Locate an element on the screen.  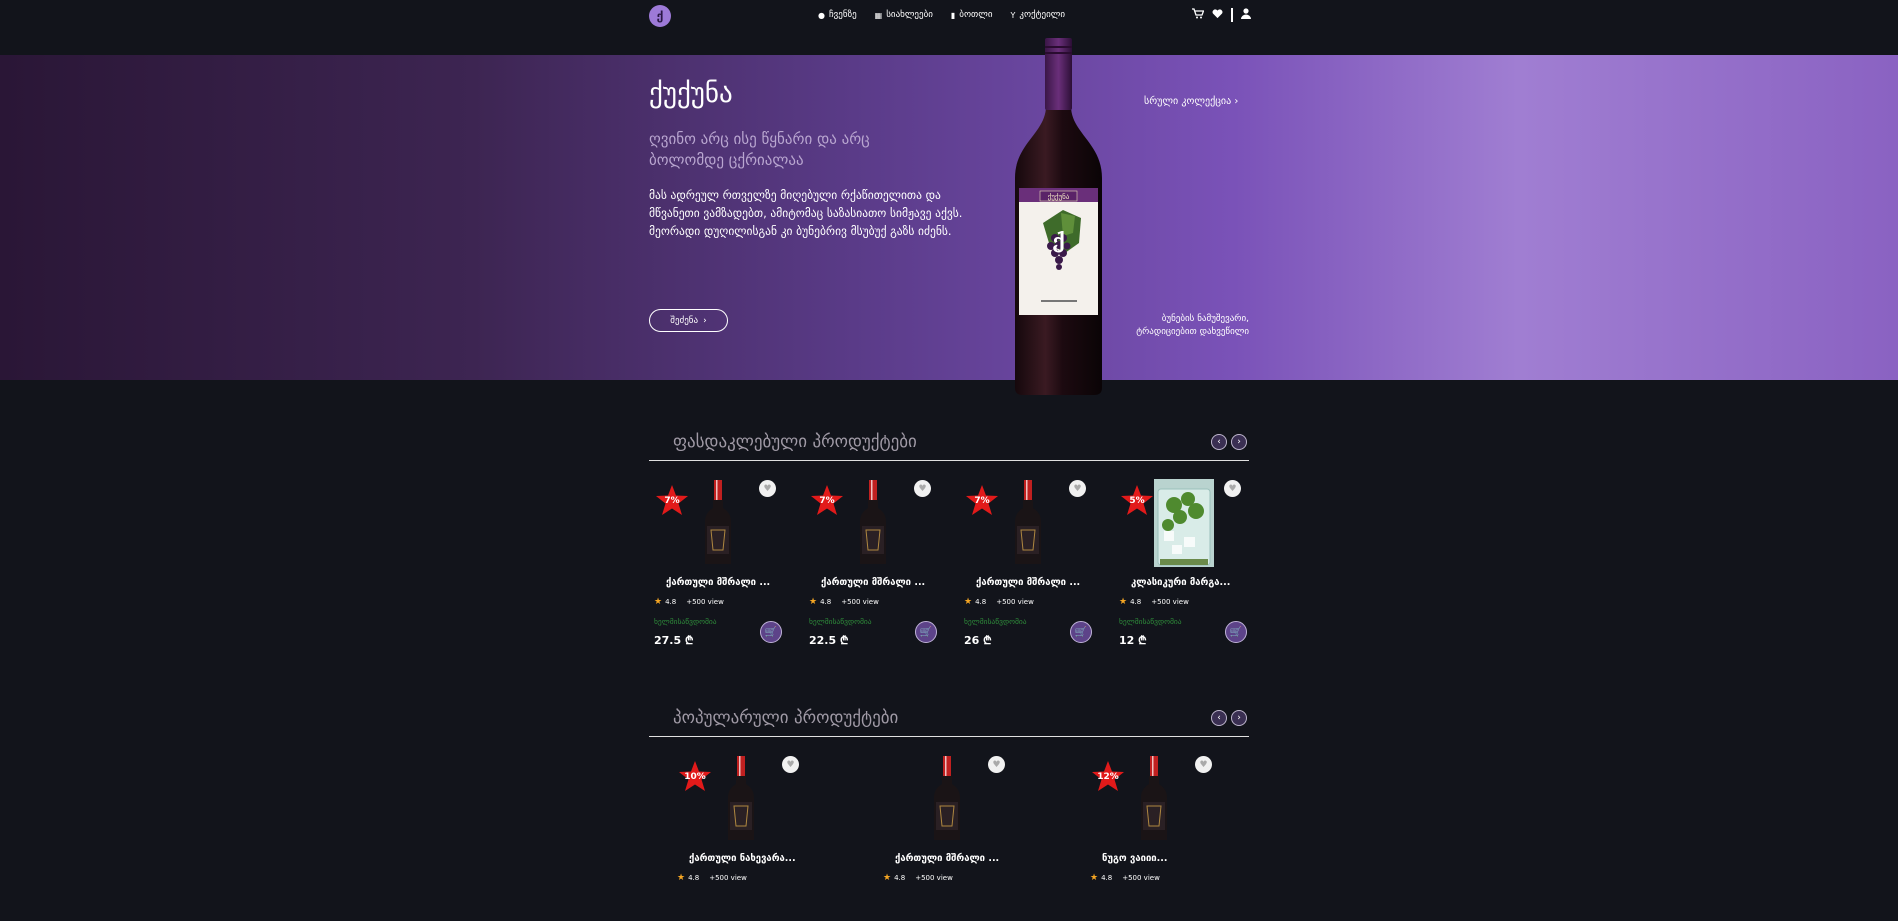
bottle-label-text: ქუქუნა is located at coordinates (1059, 197).